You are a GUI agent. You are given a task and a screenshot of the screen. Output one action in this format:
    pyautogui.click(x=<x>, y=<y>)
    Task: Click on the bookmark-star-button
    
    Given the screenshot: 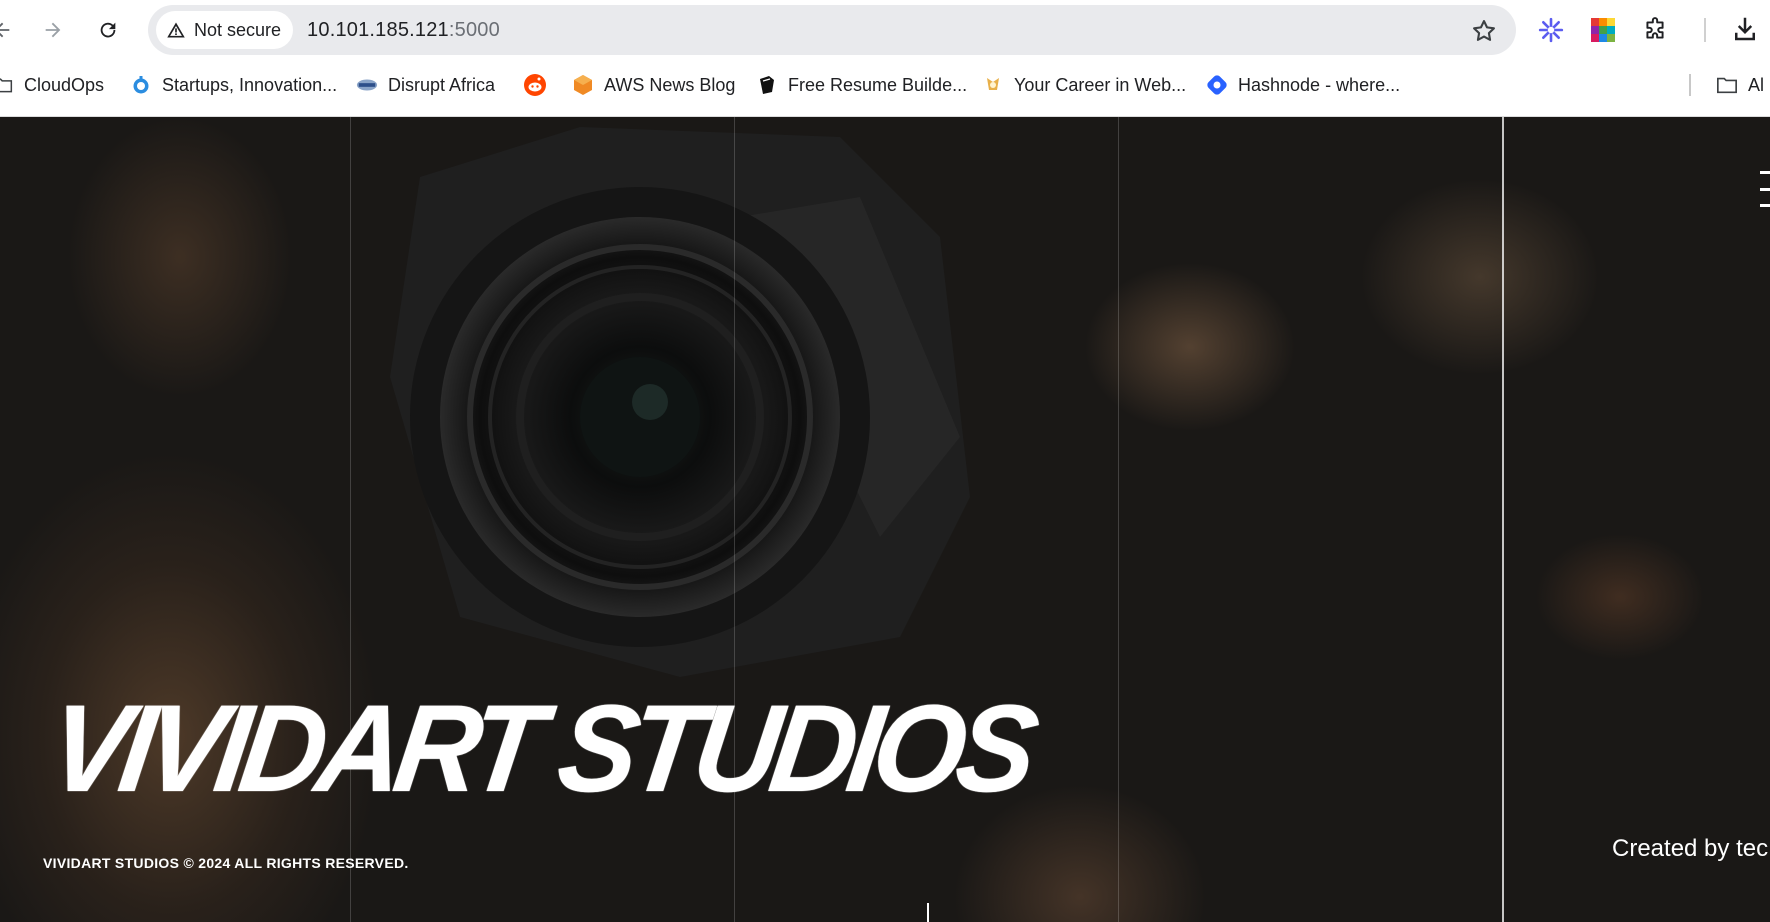 What is the action you would take?
    pyautogui.click(x=1484, y=31)
    